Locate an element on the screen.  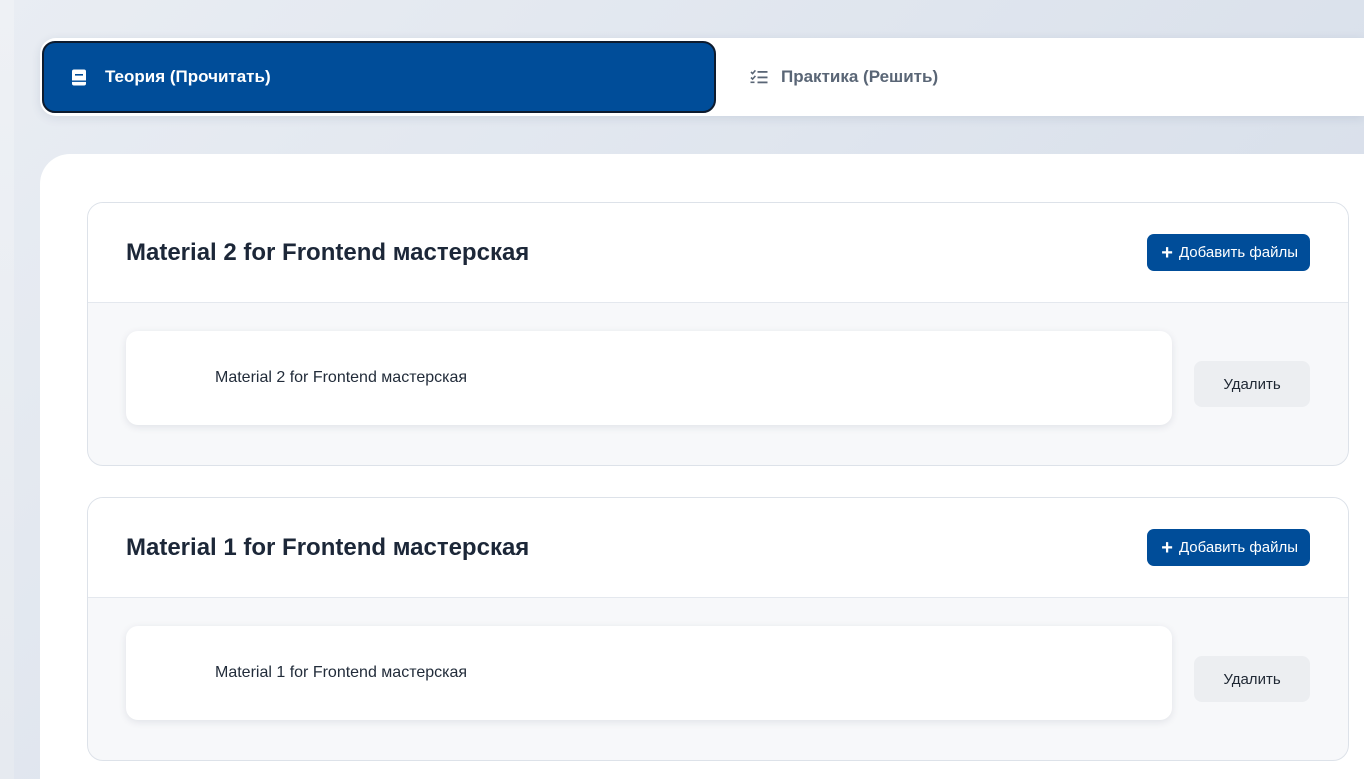
material-title: Material 1 for Frontend мастерская is located at coordinates (328, 547).